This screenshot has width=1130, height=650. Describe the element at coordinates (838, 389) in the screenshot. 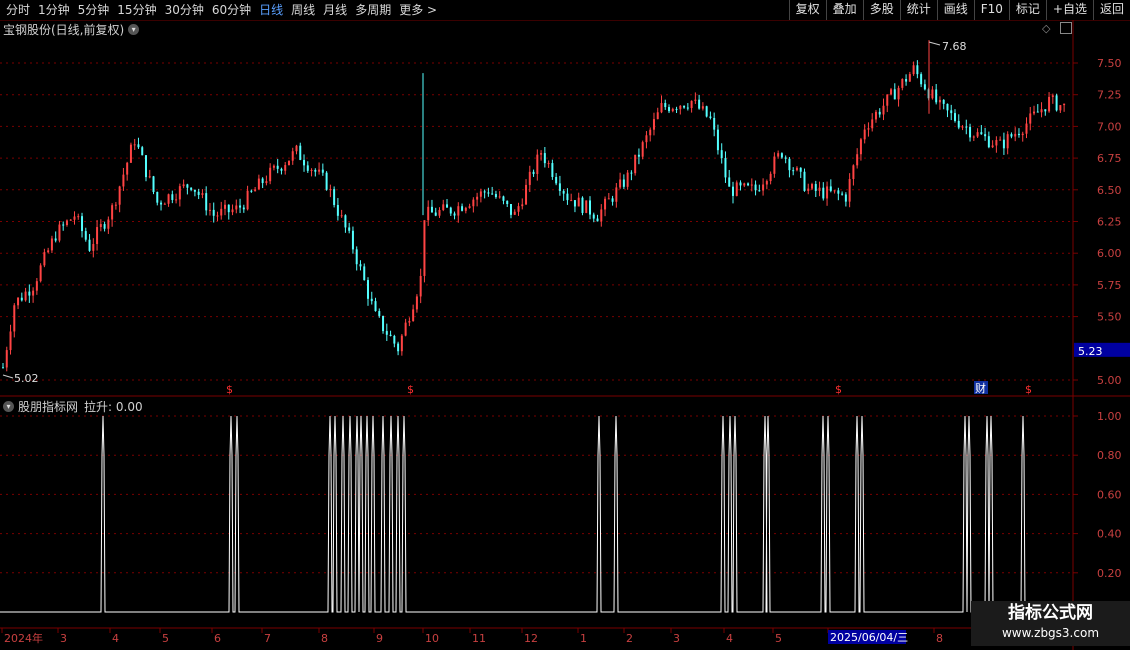

I see `dividend-marker: $` at that location.